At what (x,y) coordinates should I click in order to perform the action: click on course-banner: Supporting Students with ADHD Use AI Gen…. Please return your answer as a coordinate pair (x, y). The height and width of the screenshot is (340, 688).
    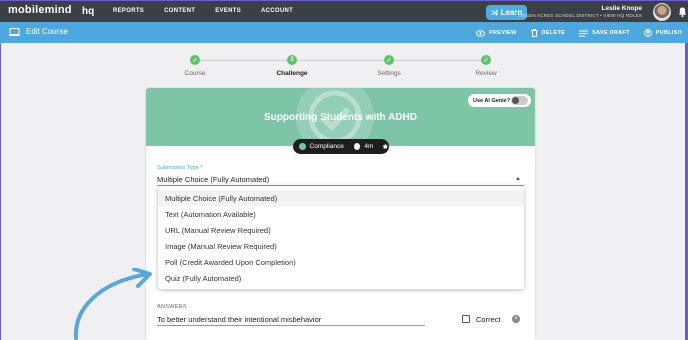
    Looking at the image, I should click on (340, 117).